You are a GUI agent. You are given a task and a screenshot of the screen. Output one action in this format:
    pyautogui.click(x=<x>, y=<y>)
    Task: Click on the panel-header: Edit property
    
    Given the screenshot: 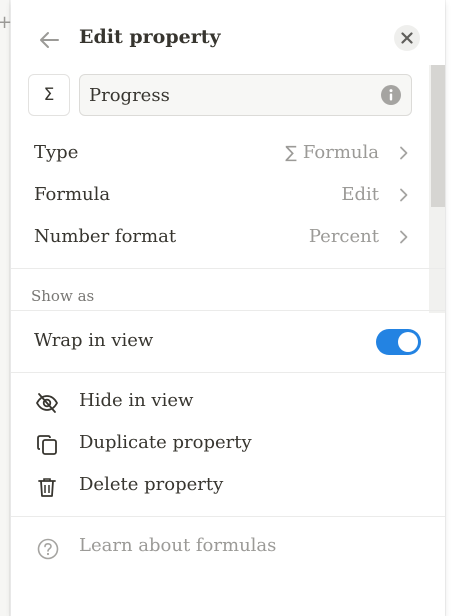 What is the action you would take?
    pyautogui.click(x=228, y=40)
    